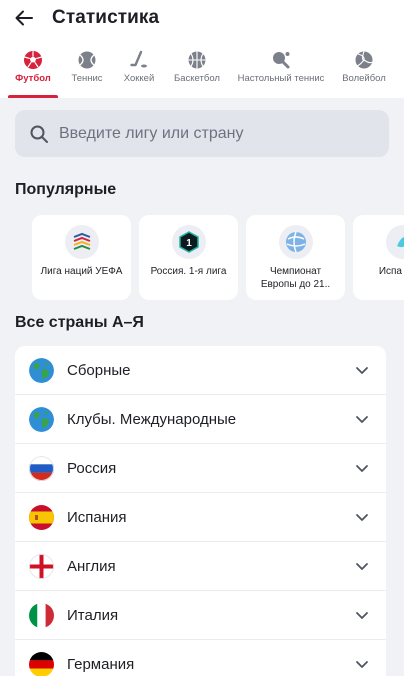 Image resolution: width=404 pixels, height=676 pixels. Describe the element at coordinates (99, 370) in the screenshot. I see `country-name: Сборные` at that location.